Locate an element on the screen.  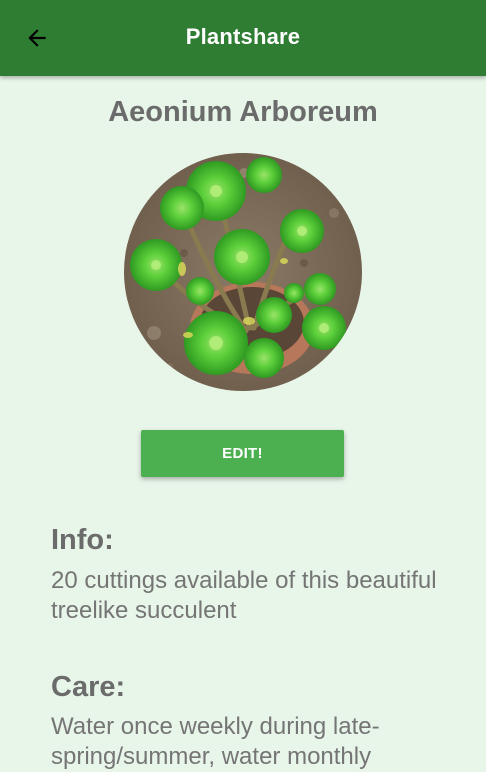
app-bar: Plantshare is located at coordinates (243, 38).